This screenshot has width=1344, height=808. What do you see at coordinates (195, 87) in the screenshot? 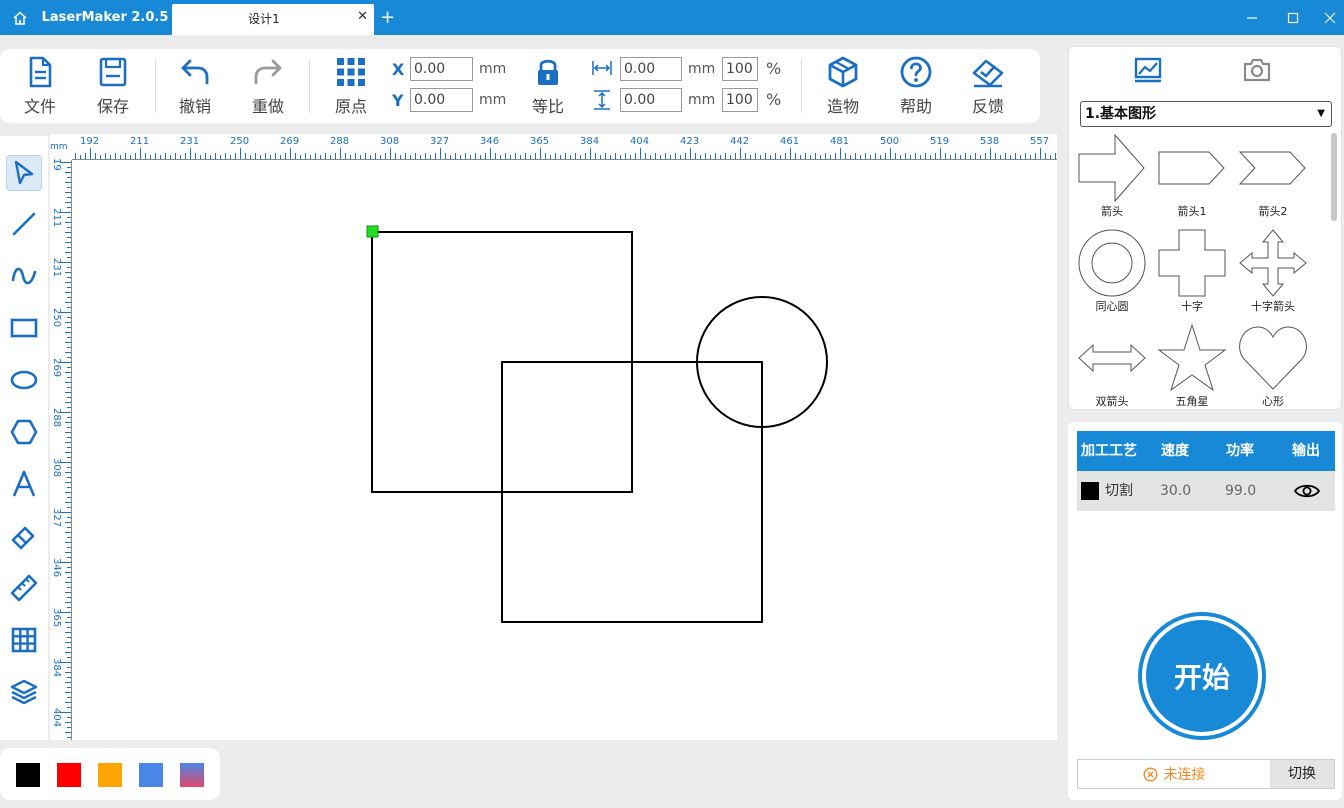
I see `undo-button: 撤销` at bounding box center [195, 87].